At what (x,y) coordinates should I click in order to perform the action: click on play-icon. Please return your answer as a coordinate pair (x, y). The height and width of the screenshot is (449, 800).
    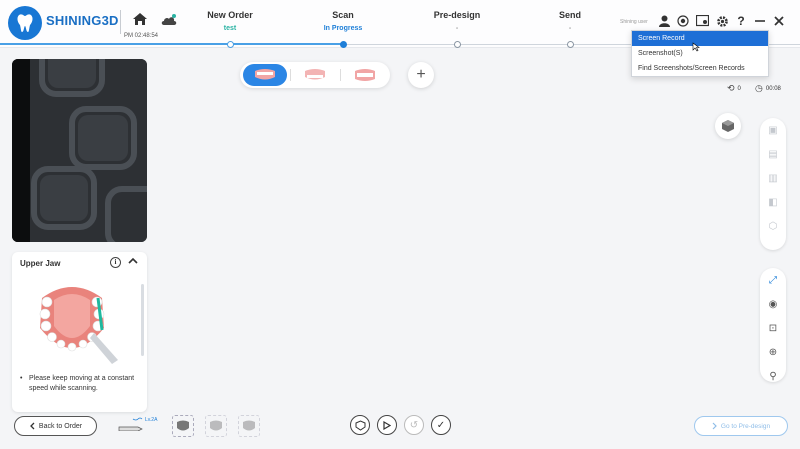
    Looking at the image, I should click on (387, 425).